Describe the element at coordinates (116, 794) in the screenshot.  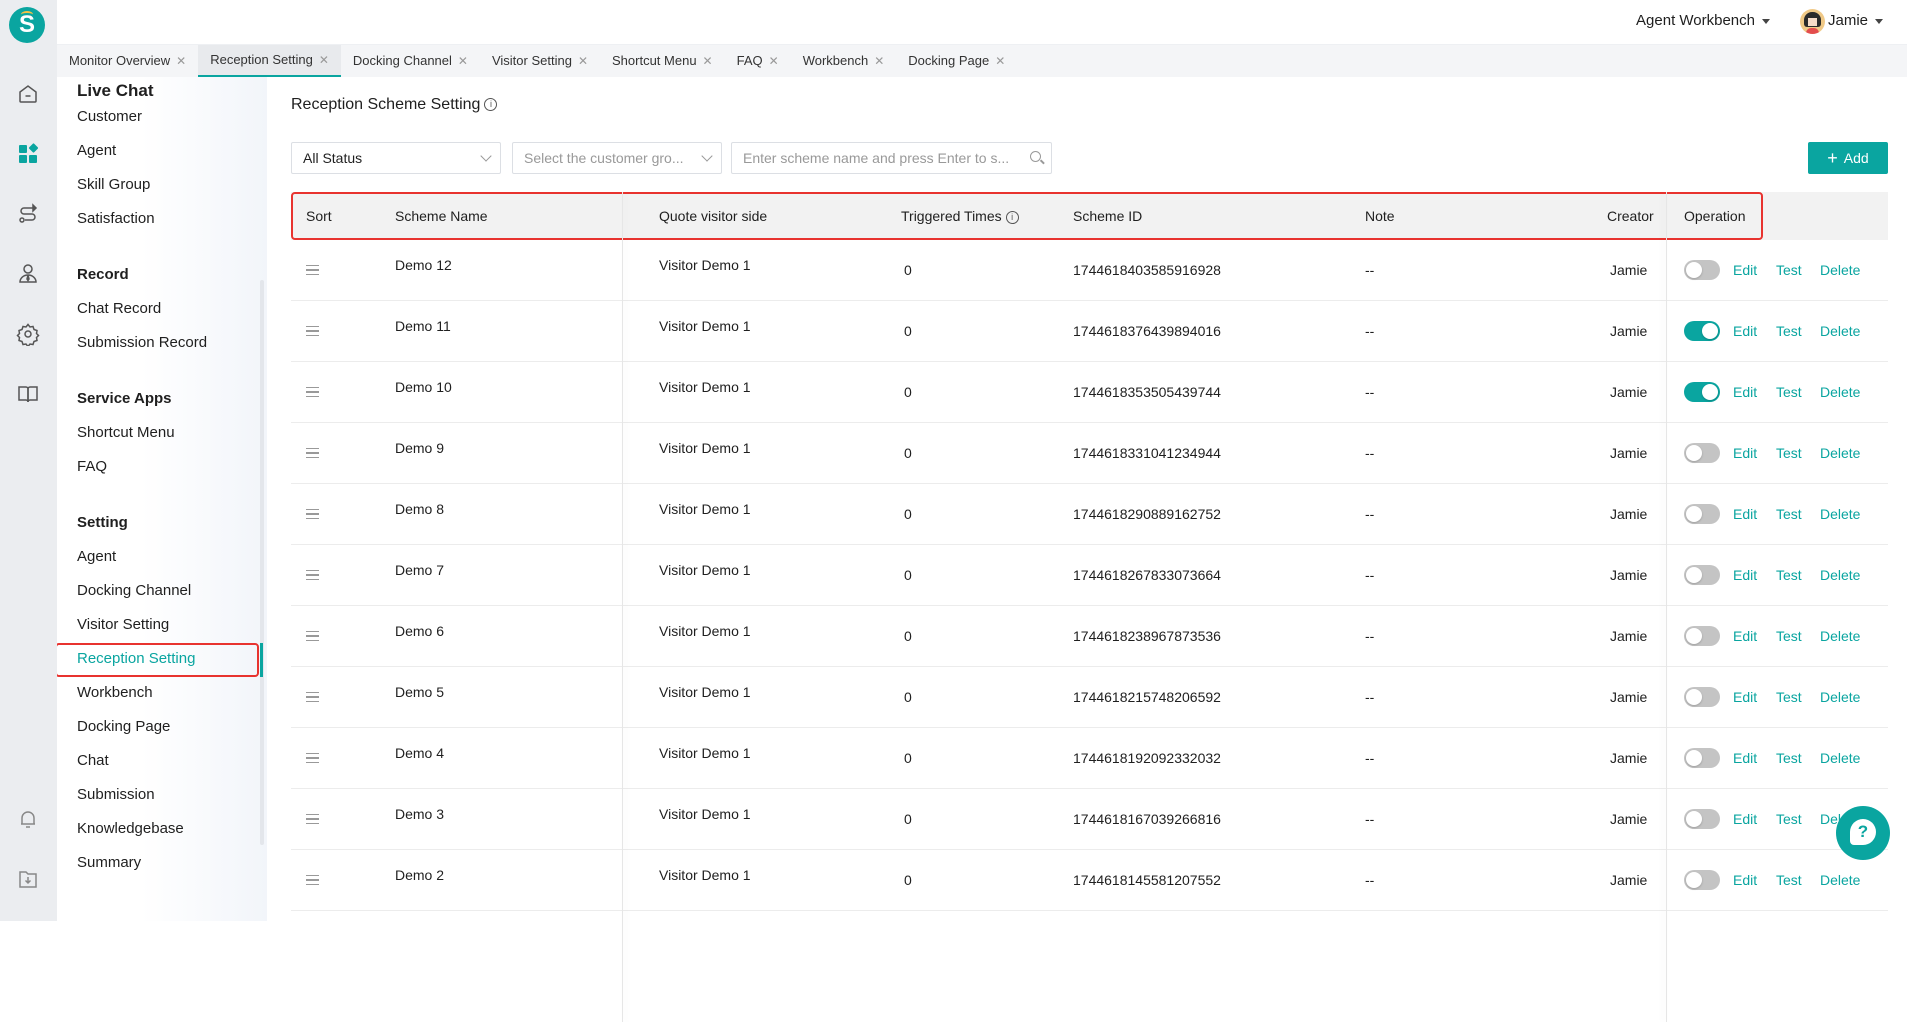
I see `sidebar-item-submission: Submission` at that location.